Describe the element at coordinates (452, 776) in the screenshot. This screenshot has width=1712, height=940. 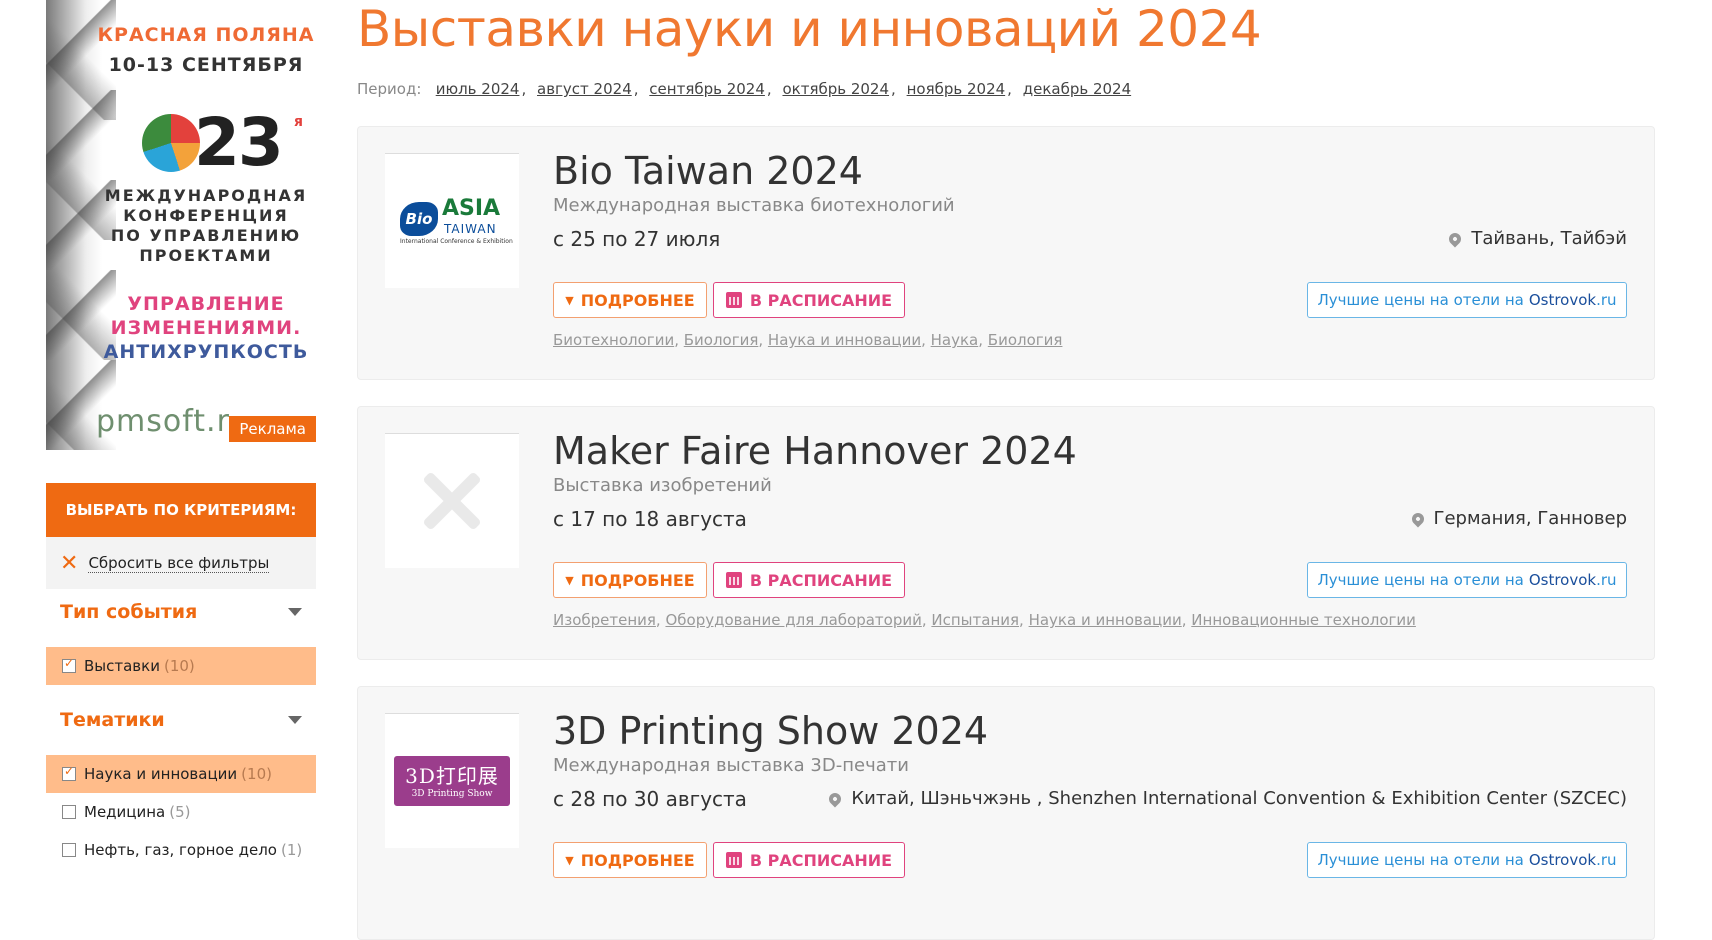
I see `logo-text: 3D打印展` at that location.